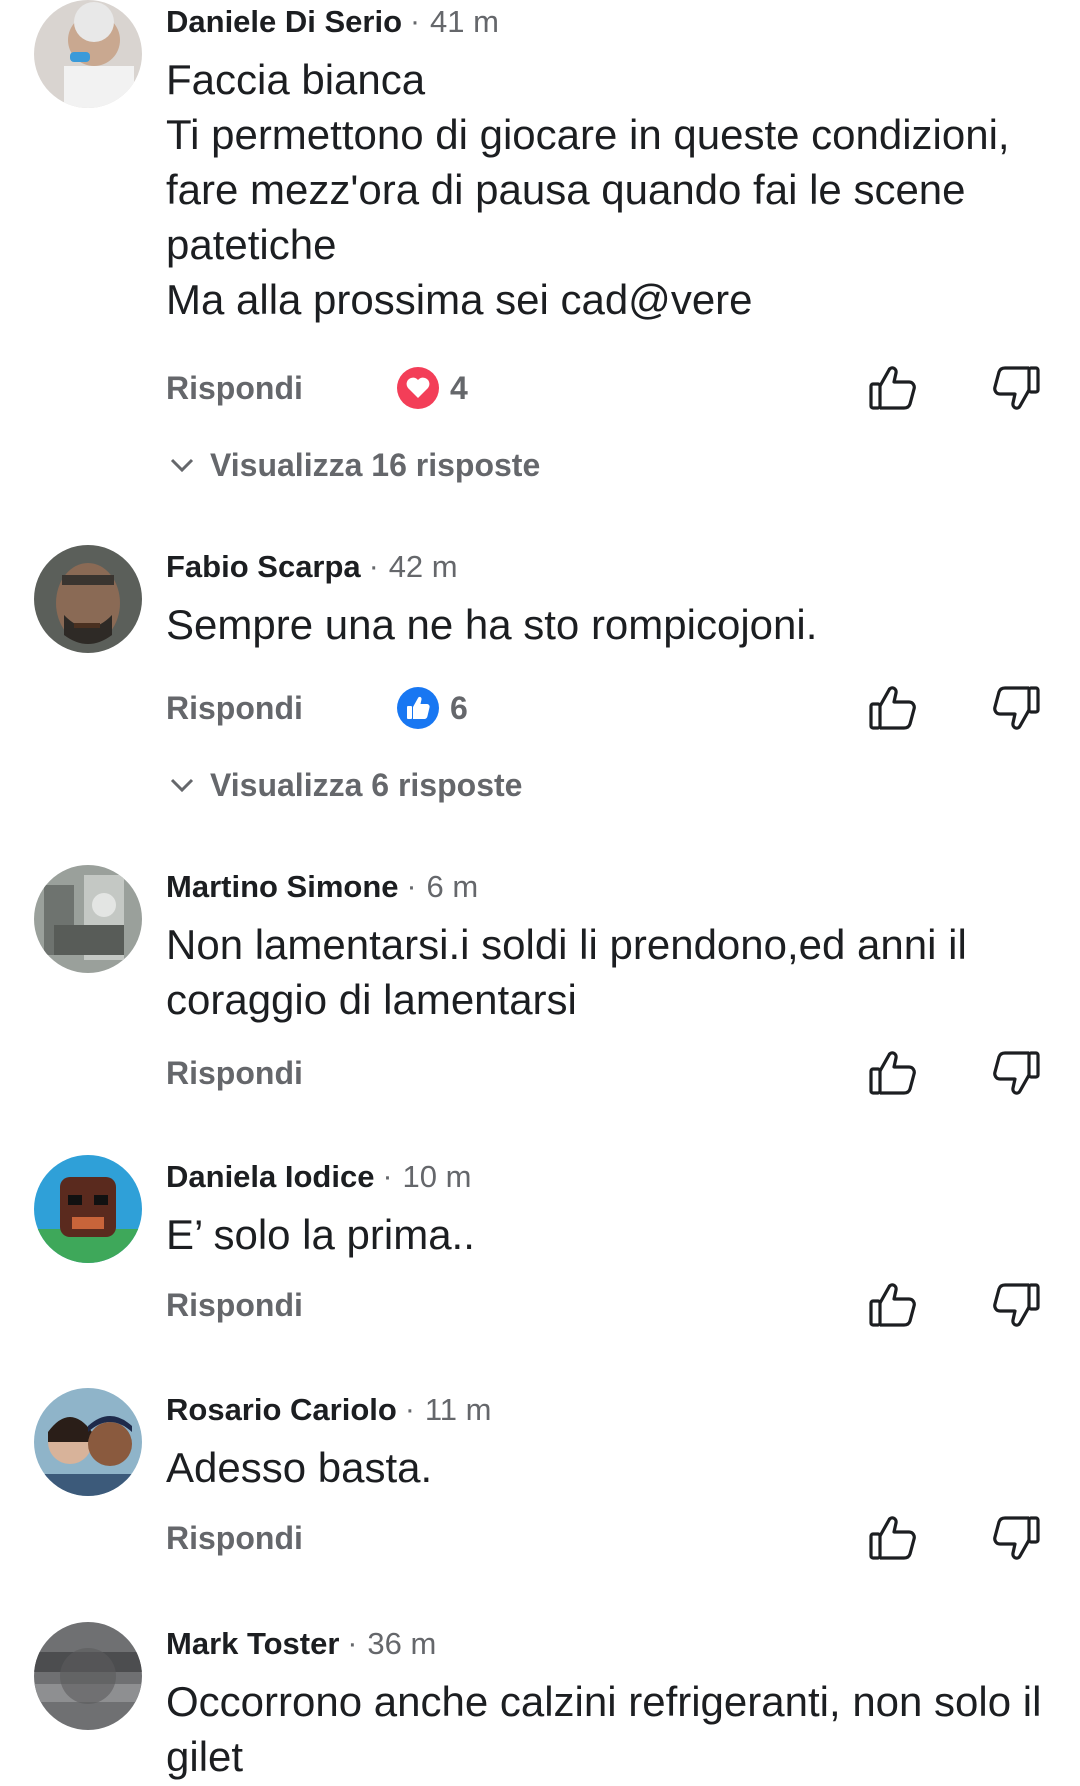 This screenshot has width=1080, height=1786. I want to click on comment-header: Rosario Cariolo · 11 m, so click(328, 1410).